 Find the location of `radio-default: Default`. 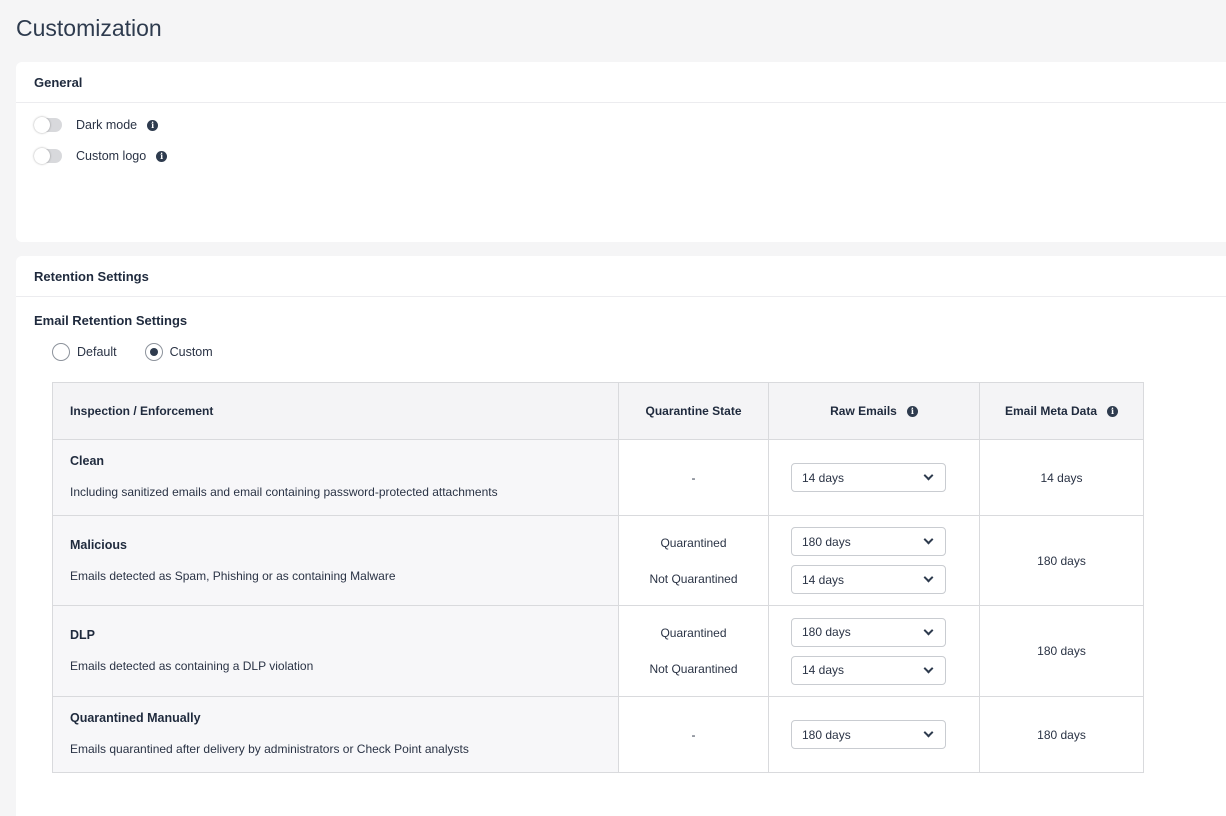

radio-default: Default is located at coordinates (84, 352).